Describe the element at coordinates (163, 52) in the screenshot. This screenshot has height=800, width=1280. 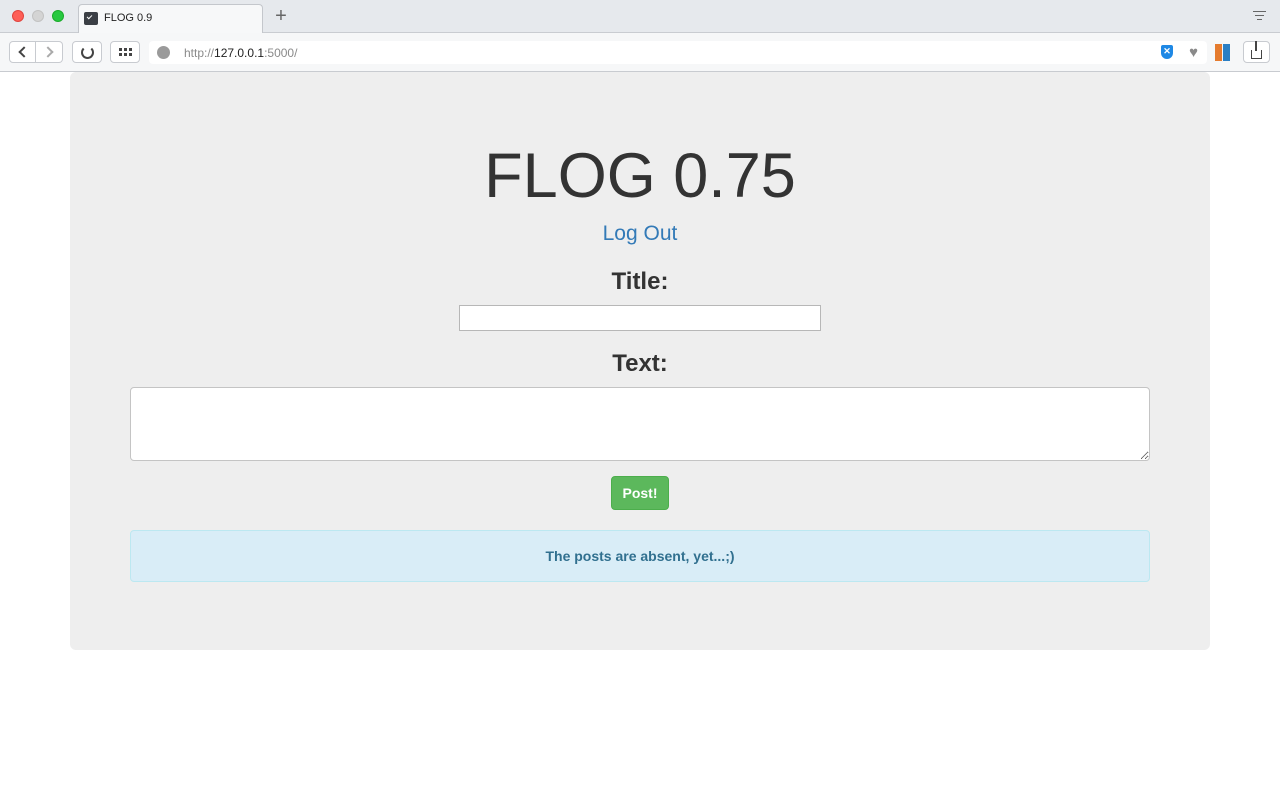
I see `globe-icon` at that location.